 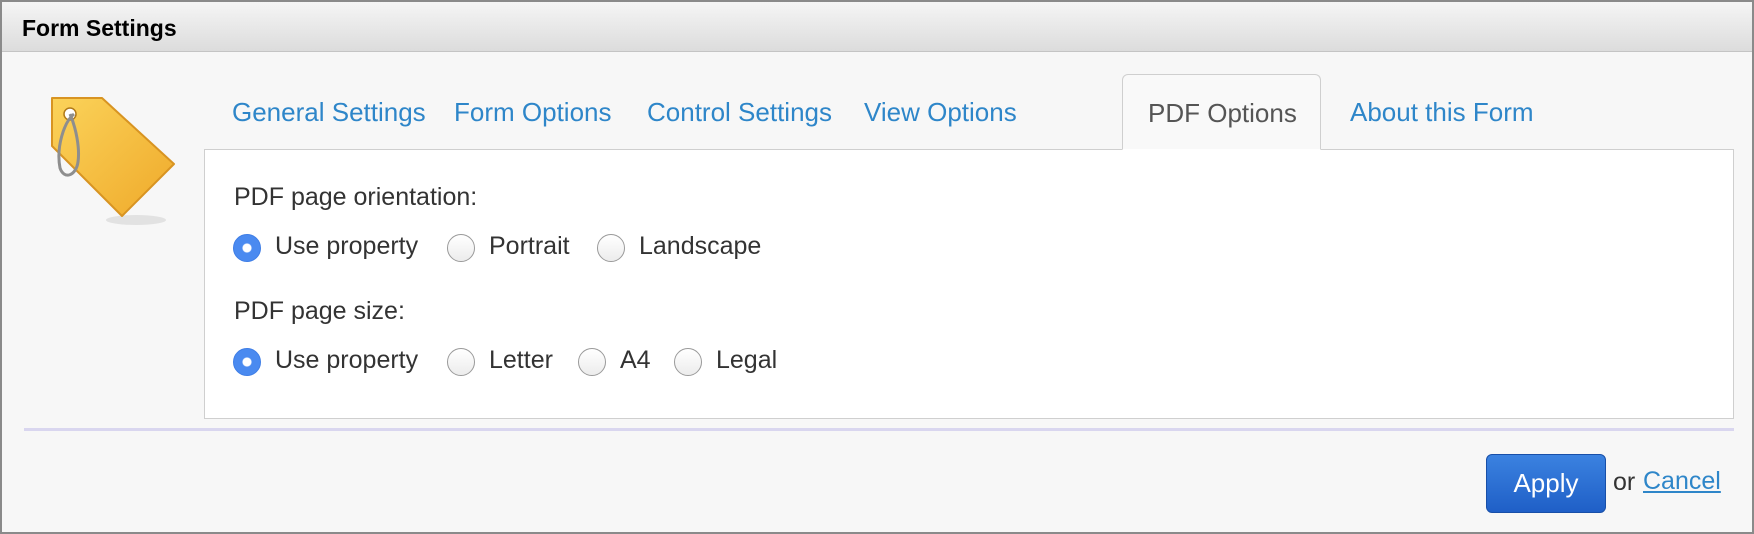 What do you see at coordinates (521, 360) in the screenshot?
I see `size-letter-label: Letter` at bounding box center [521, 360].